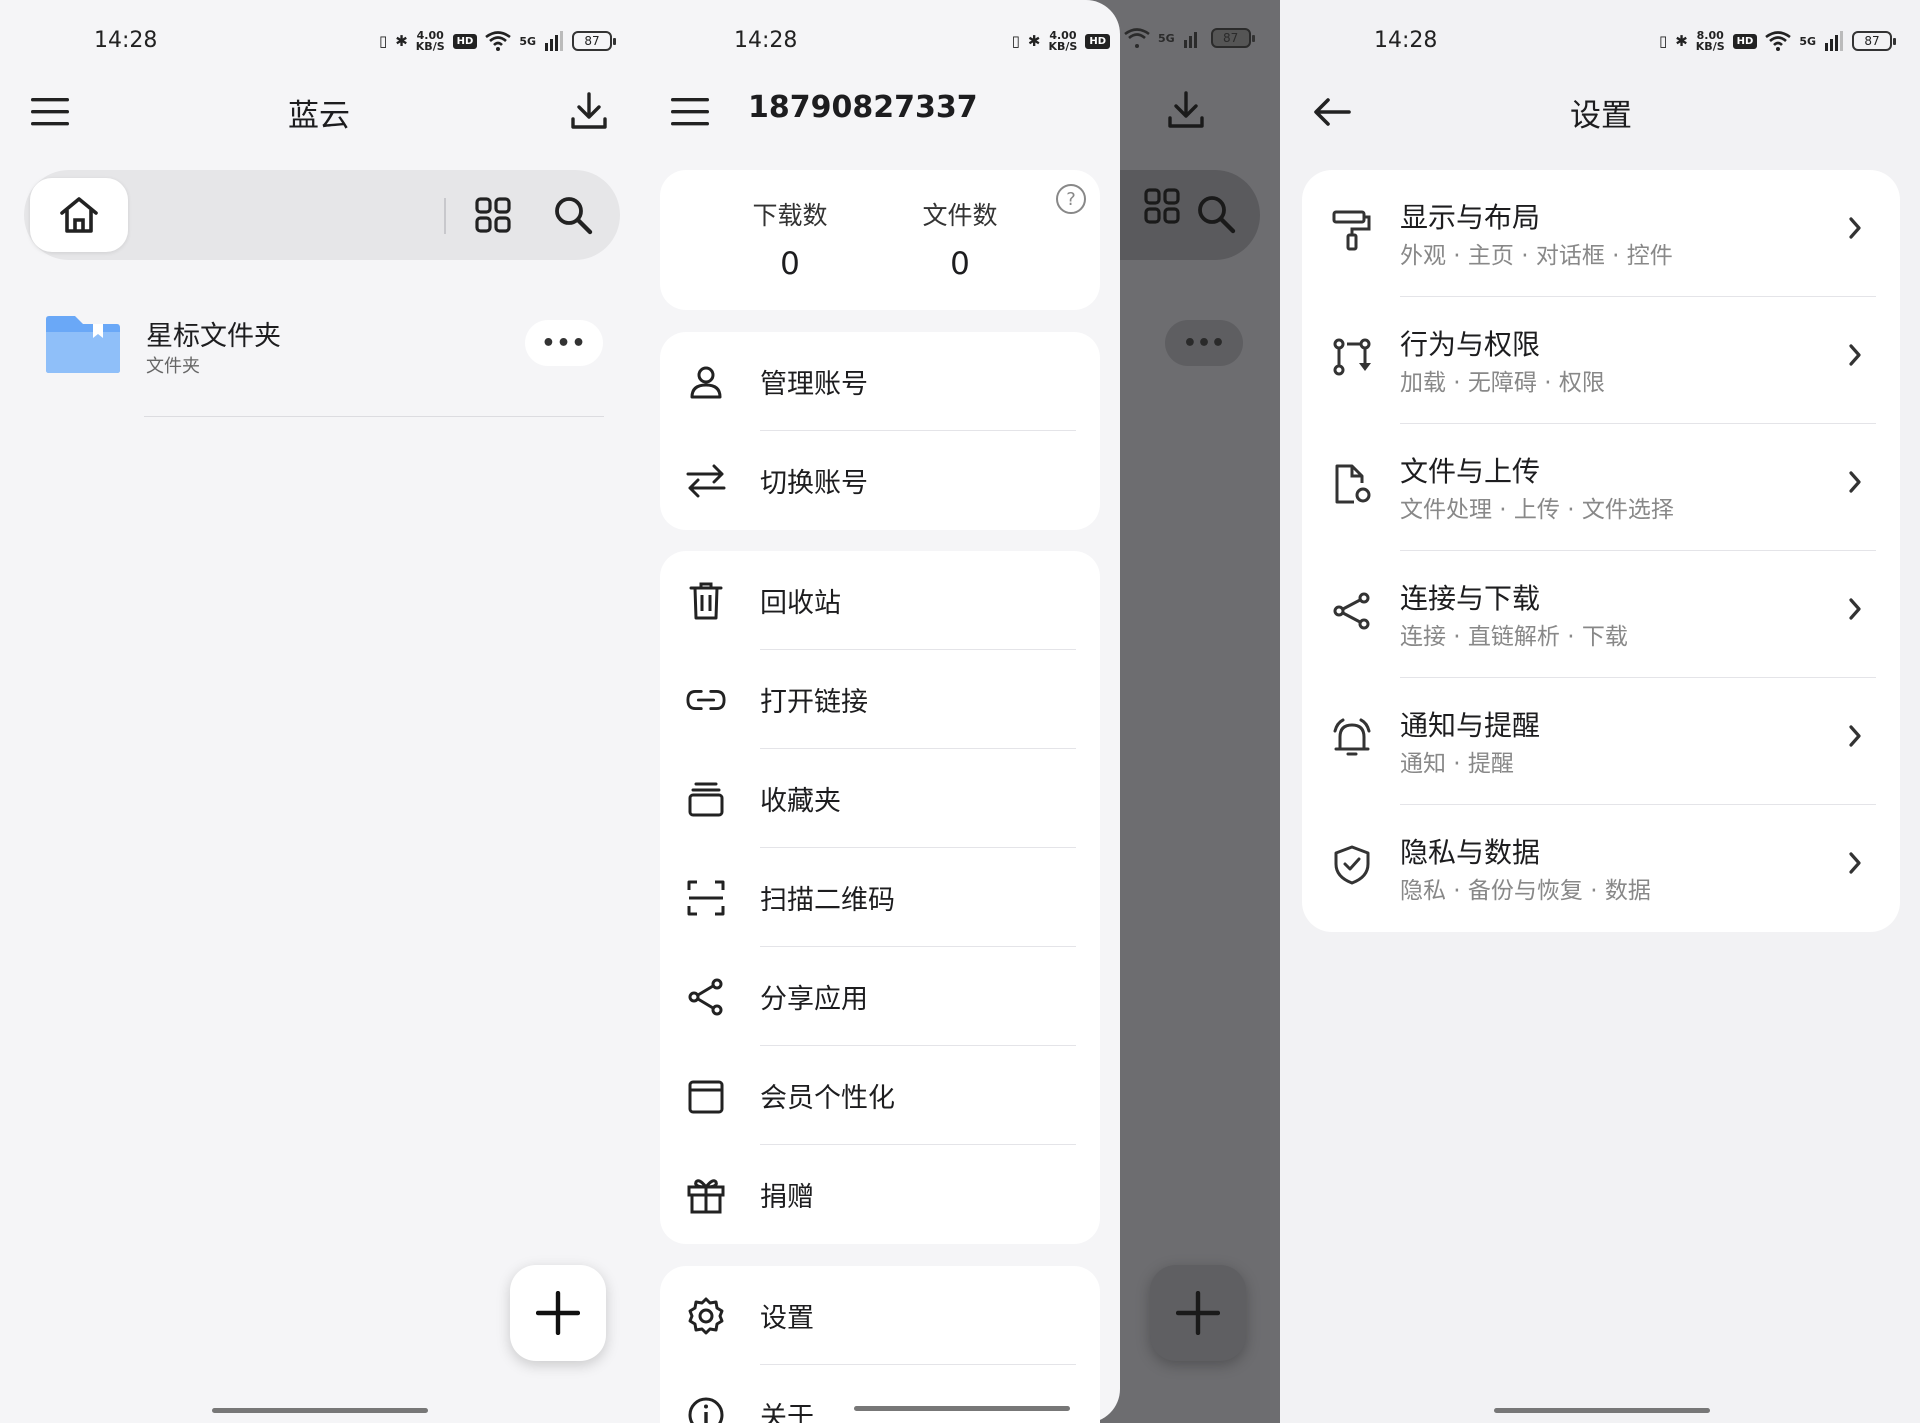 The image size is (1920, 1423). I want to click on settings-item-title: 行为与权限, so click(1470, 344).